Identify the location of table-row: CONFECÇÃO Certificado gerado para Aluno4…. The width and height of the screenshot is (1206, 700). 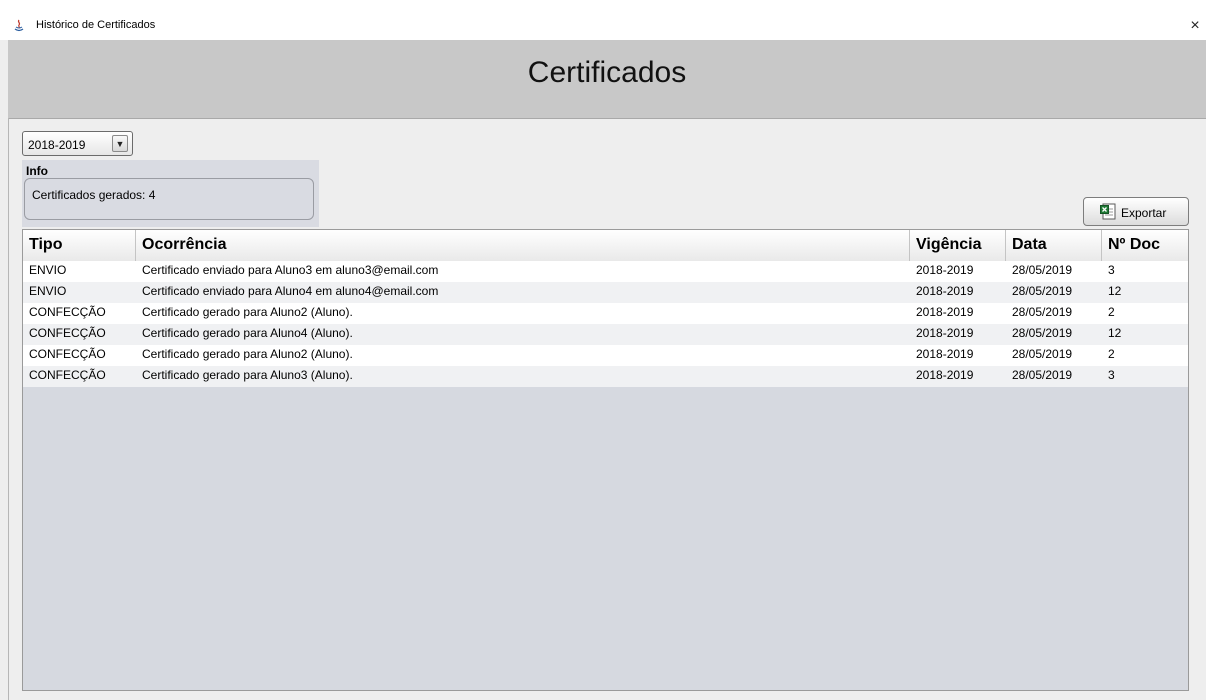
(605, 334).